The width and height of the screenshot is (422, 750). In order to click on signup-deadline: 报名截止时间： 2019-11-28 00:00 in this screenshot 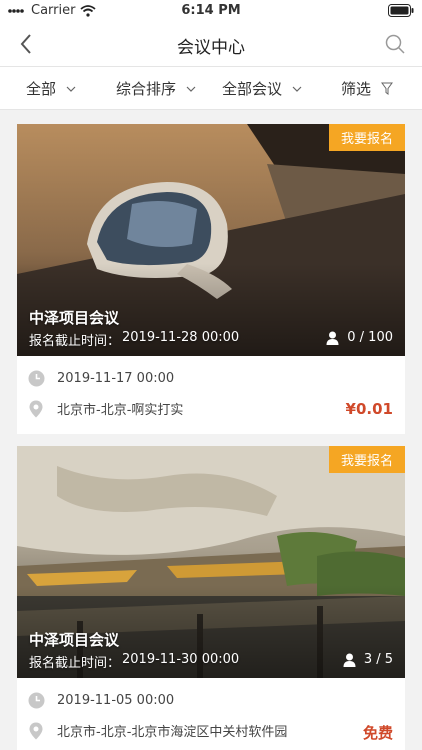, I will do `click(134, 339)`.